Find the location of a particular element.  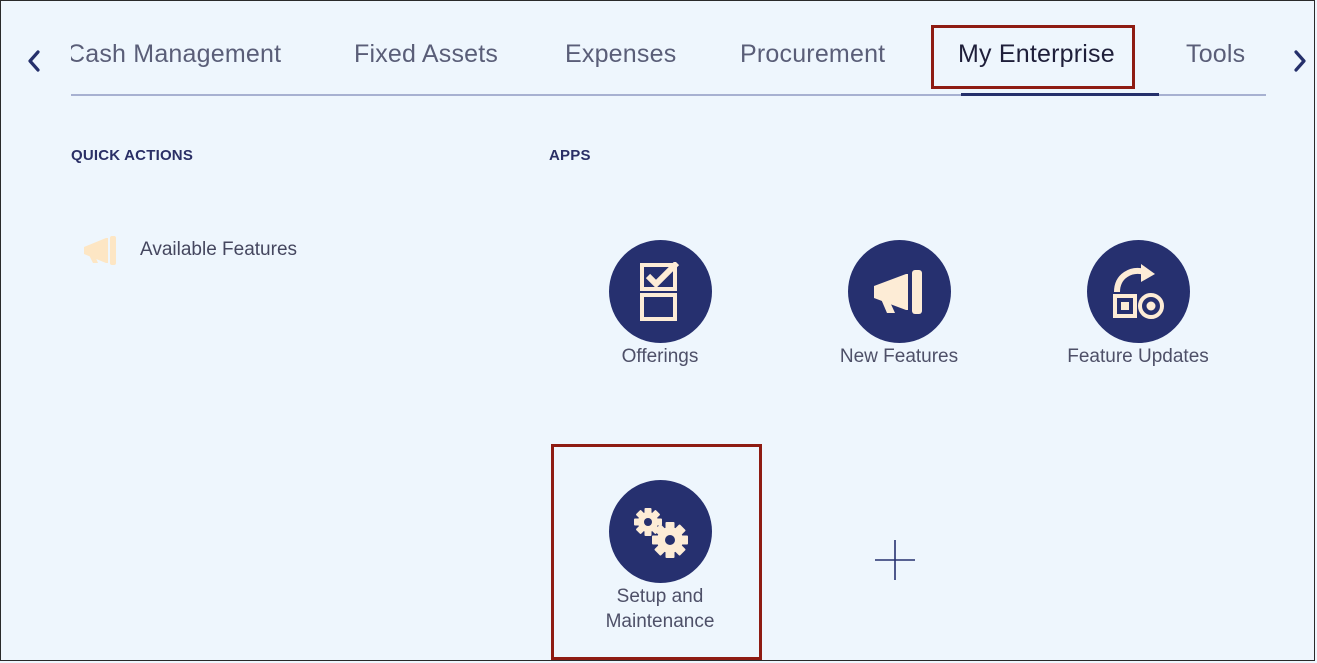

app-new-features: New Features is located at coordinates (899, 304).